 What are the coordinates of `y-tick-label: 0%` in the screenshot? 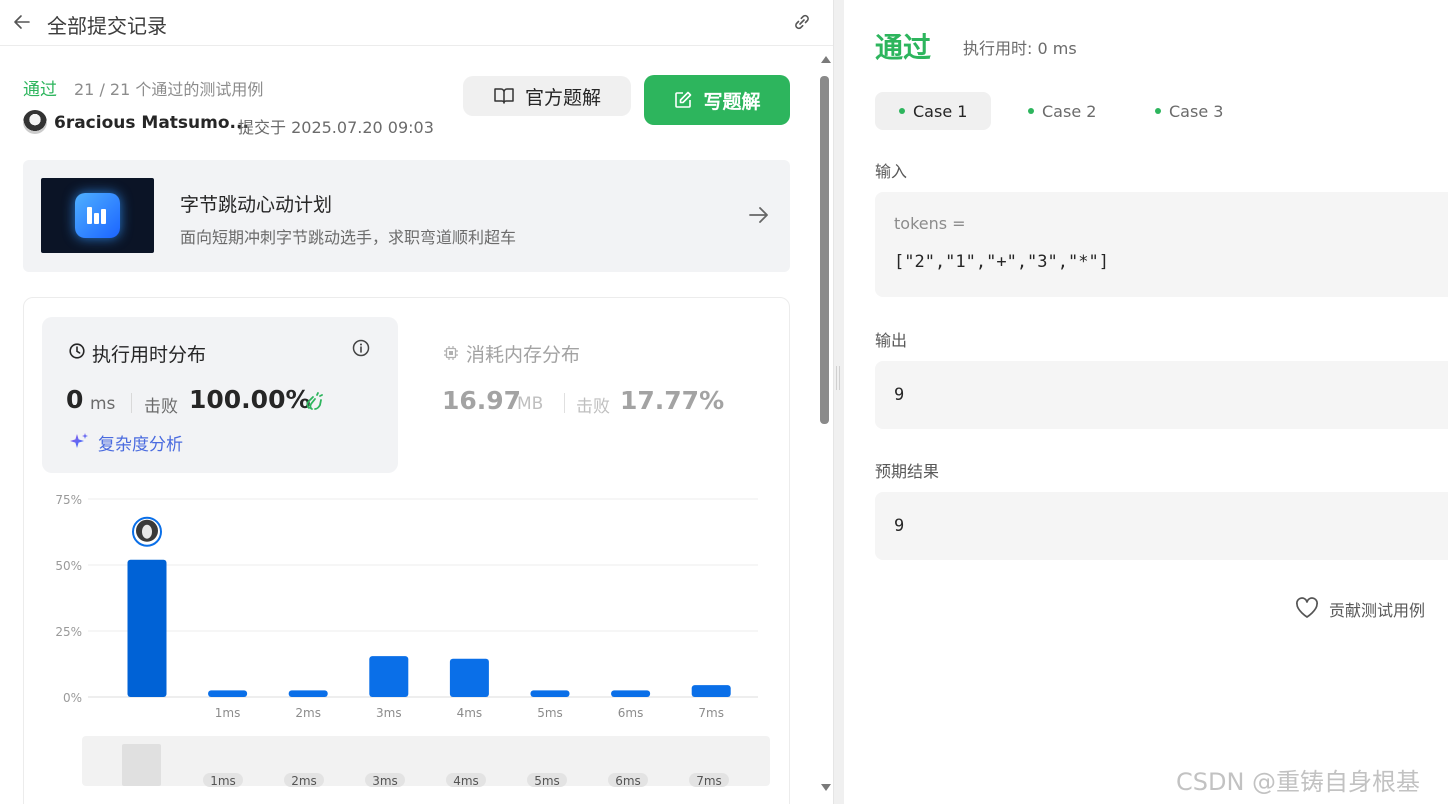 It's located at (72, 698).